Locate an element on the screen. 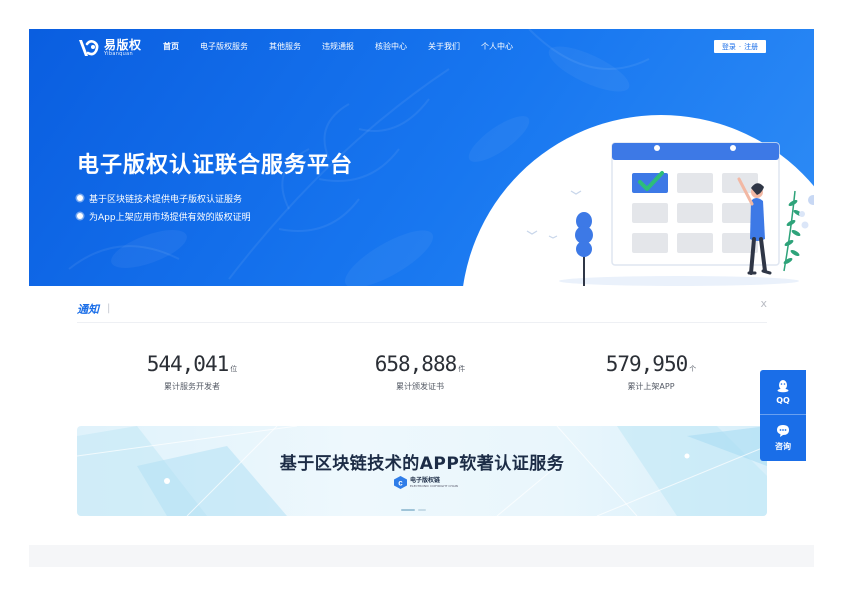 The width and height of the screenshot is (841, 594). banner-logo-sub: ELECTRONIC COPYRIGHT CHAIN is located at coordinates (434, 485).